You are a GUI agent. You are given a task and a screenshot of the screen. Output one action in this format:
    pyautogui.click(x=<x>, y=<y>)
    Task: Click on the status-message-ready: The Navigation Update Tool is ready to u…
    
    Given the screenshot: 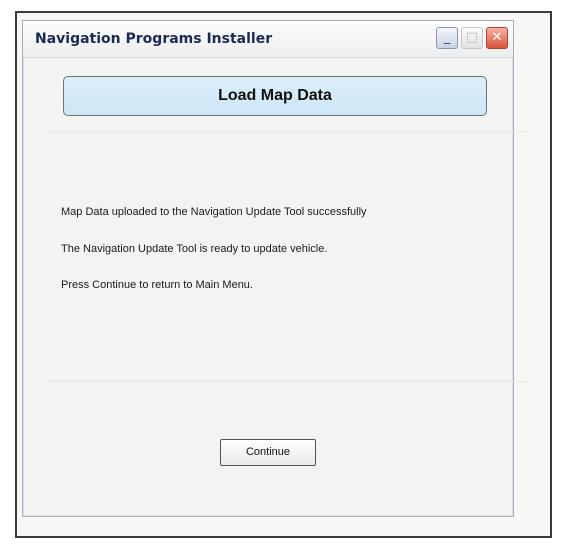 What is the action you would take?
    pyautogui.click(x=194, y=249)
    